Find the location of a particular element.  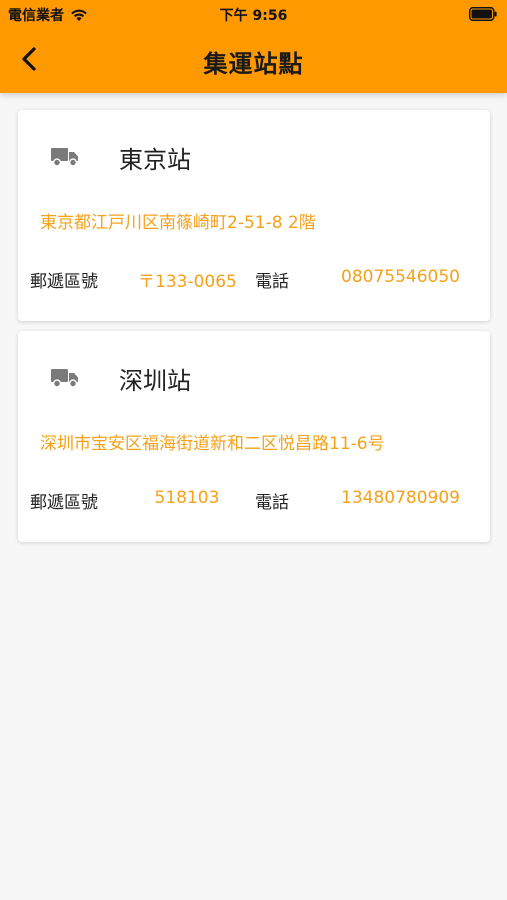

navigation-bar: 集運站點 is located at coordinates (253, 60).